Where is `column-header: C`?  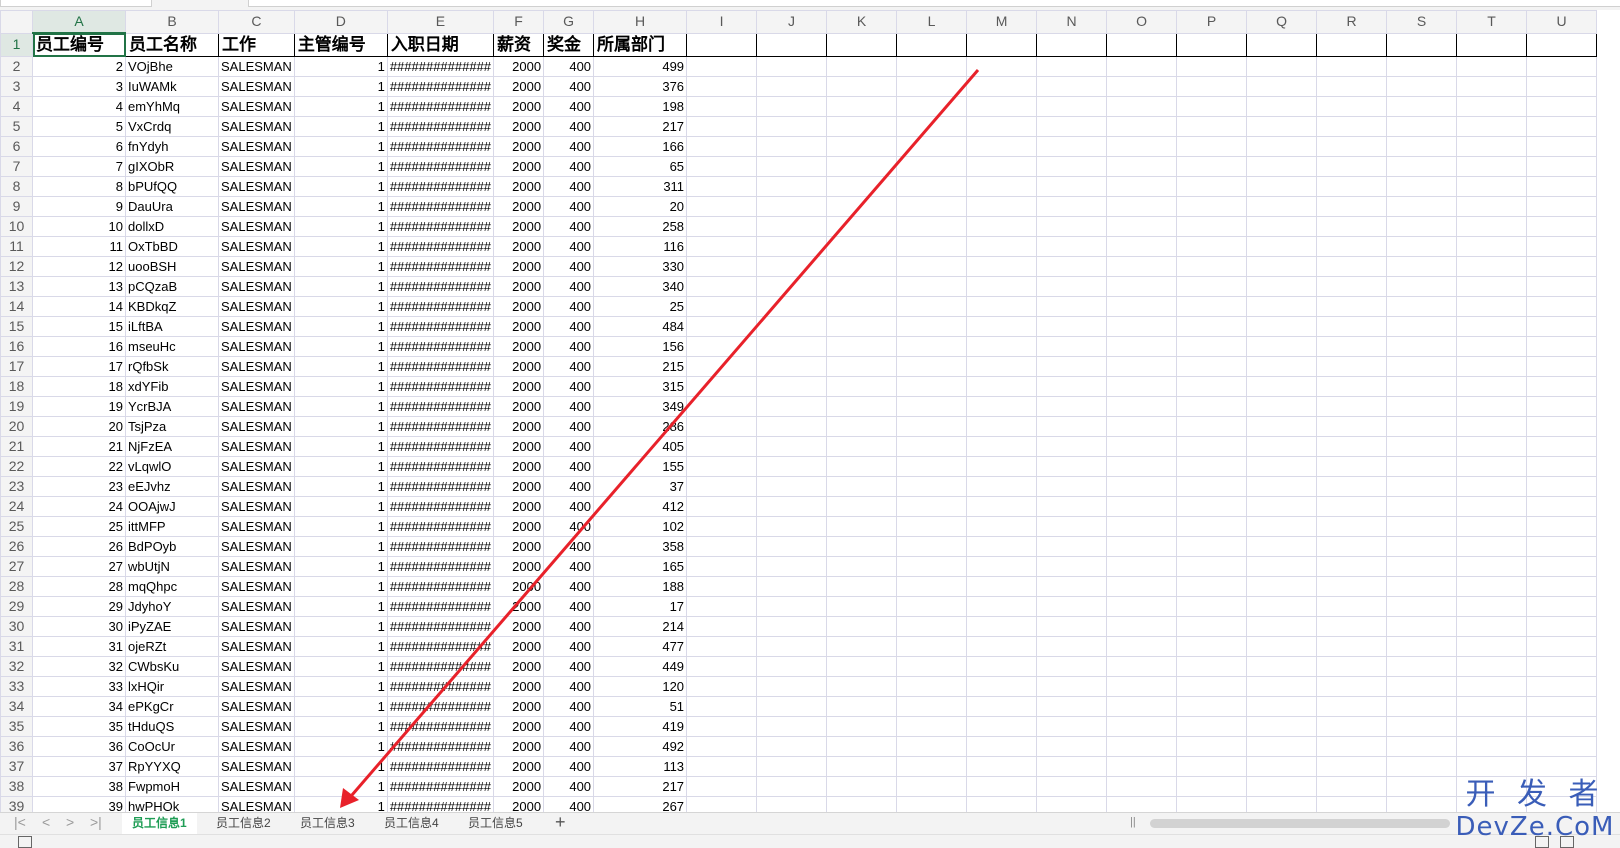
column-header: C is located at coordinates (256, 22).